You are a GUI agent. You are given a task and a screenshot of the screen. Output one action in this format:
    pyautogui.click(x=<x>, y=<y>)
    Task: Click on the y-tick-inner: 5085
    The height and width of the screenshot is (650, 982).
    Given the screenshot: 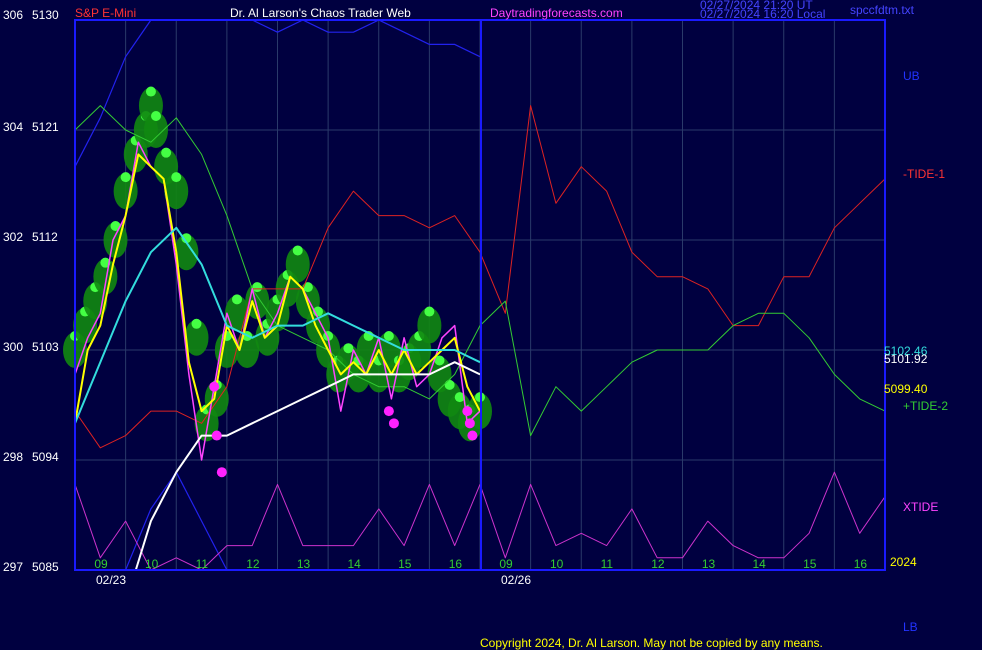 What is the action you would take?
    pyautogui.click(x=45, y=567)
    